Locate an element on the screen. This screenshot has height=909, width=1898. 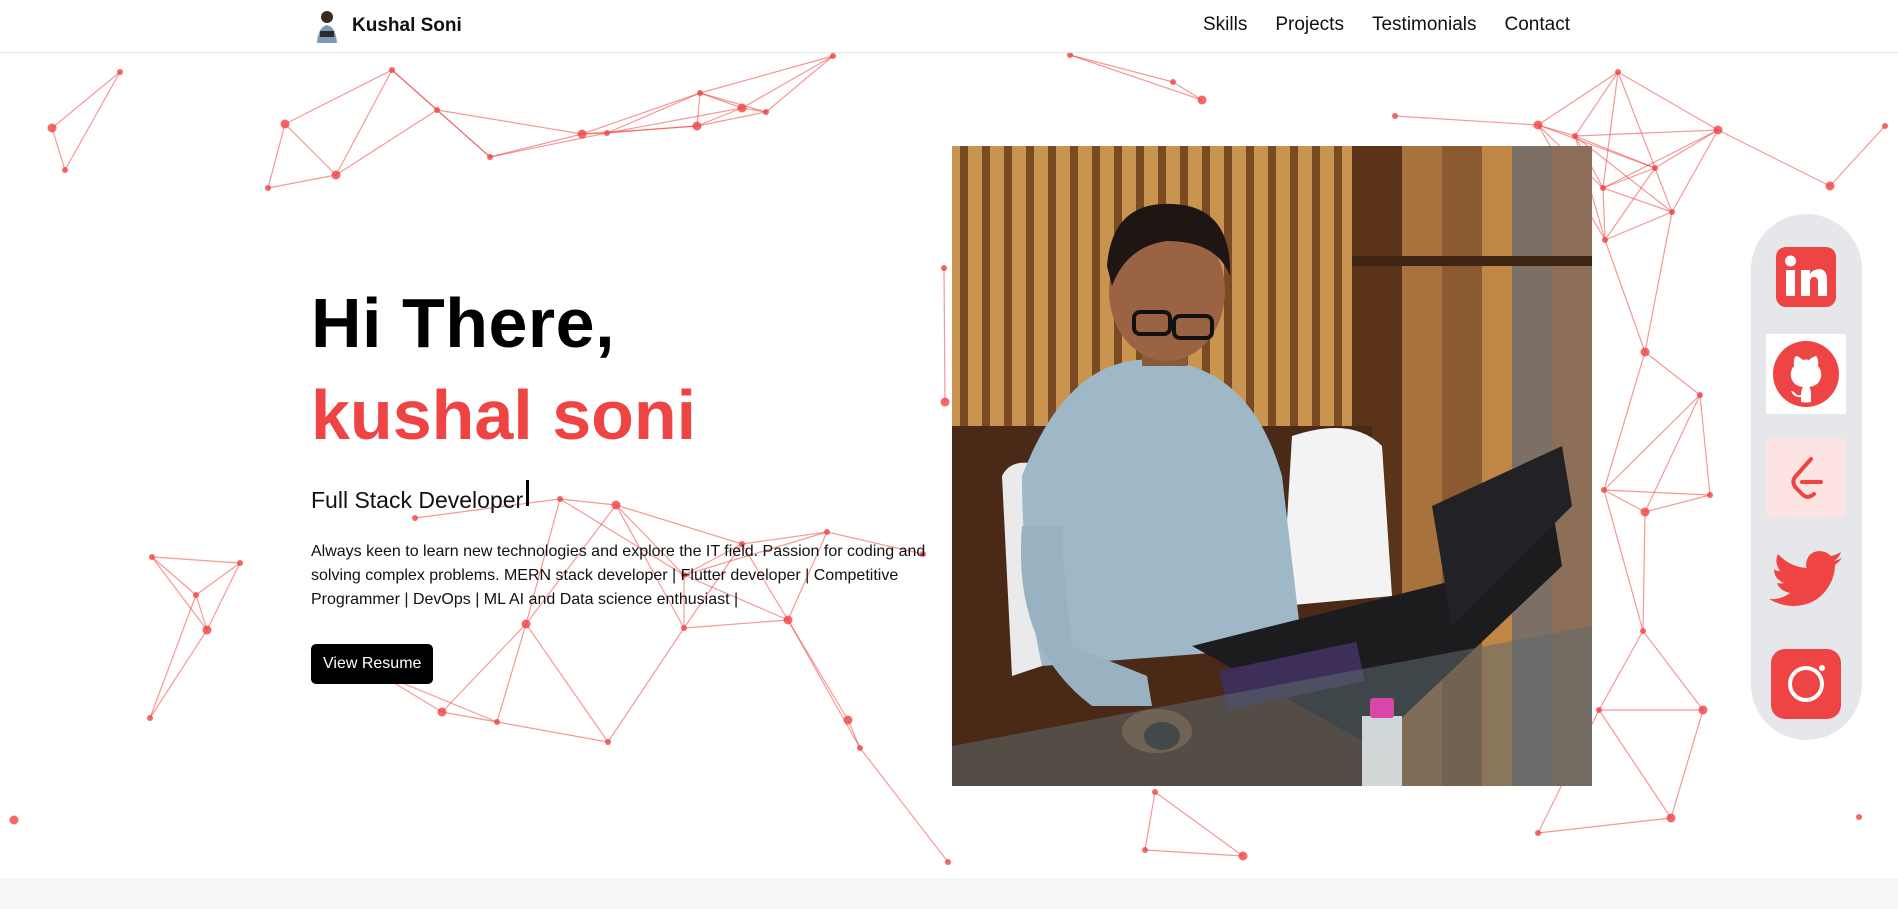
hero-name: kushal soni is located at coordinates (504, 415).